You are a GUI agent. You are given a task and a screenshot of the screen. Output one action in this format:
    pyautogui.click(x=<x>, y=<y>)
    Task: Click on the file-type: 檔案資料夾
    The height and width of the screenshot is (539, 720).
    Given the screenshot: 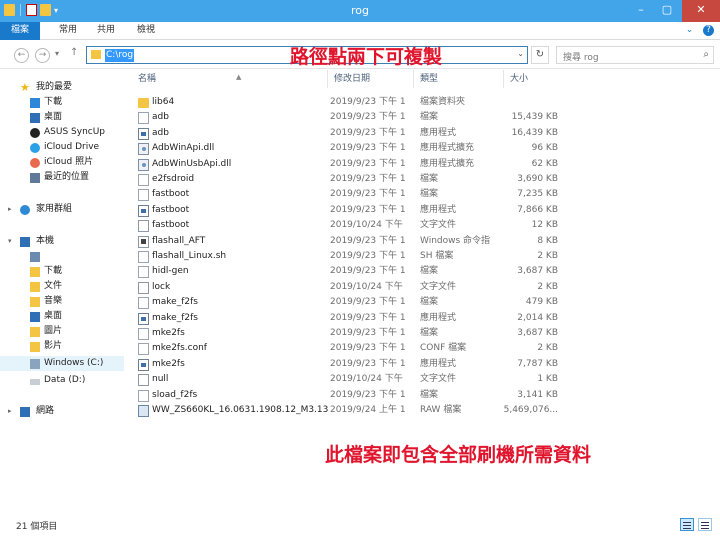 What is the action you would take?
    pyautogui.click(x=443, y=102)
    